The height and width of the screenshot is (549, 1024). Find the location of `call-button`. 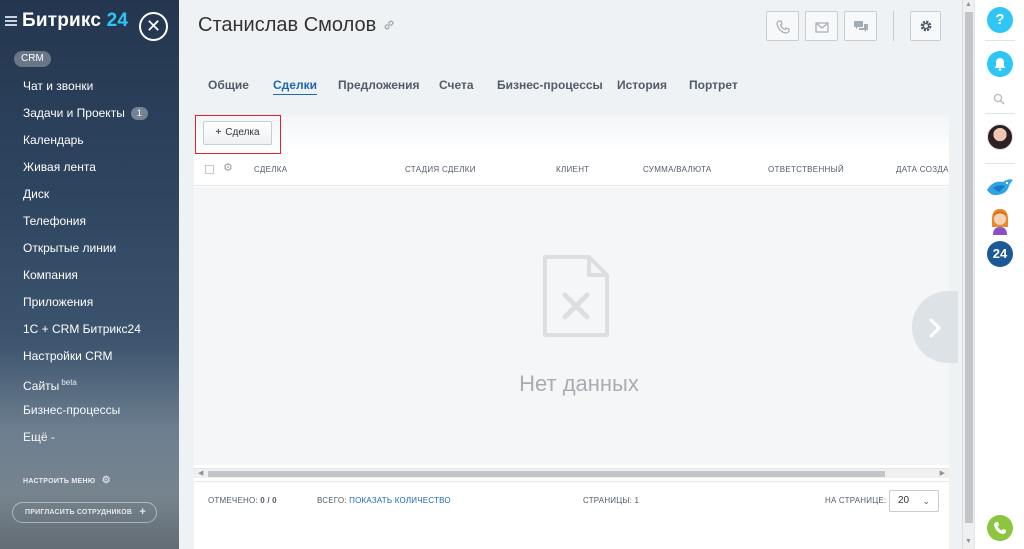

call-button is located at coordinates (782, 26).